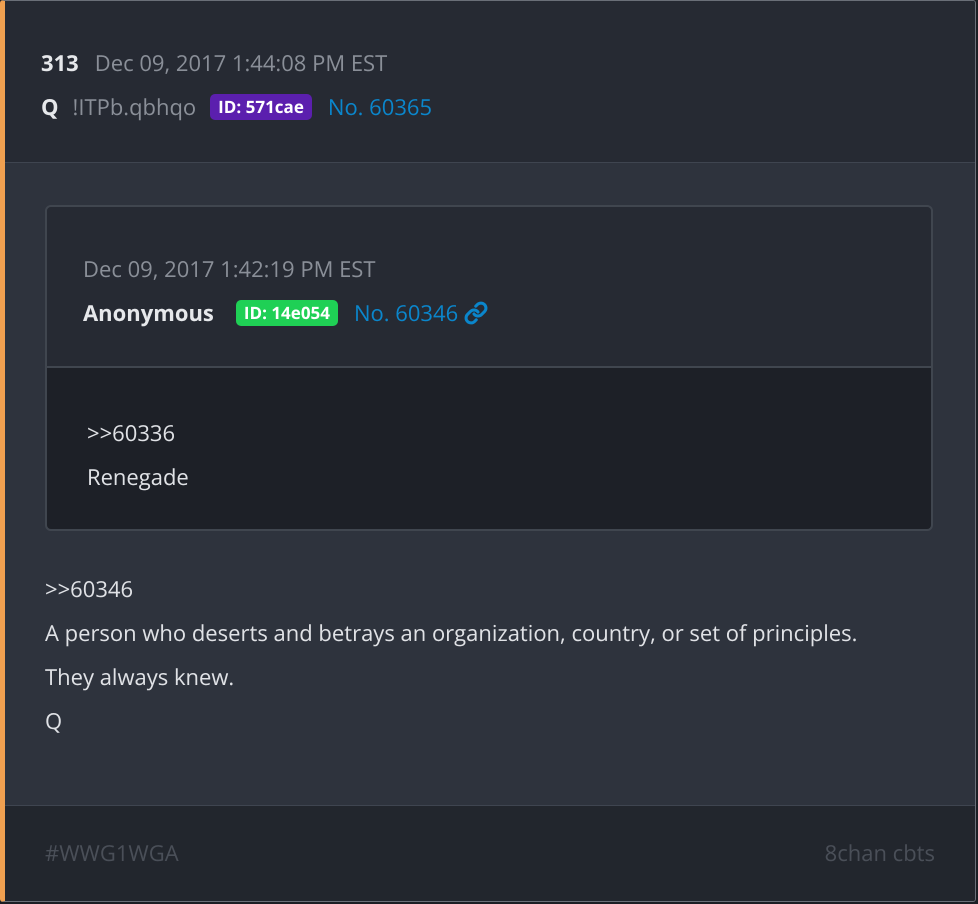 This screenshot has height=904, width=978. Describe the element at coordinates (131, 433) in the screenshot. I see `quoted-text-line: >>60336` at that location.